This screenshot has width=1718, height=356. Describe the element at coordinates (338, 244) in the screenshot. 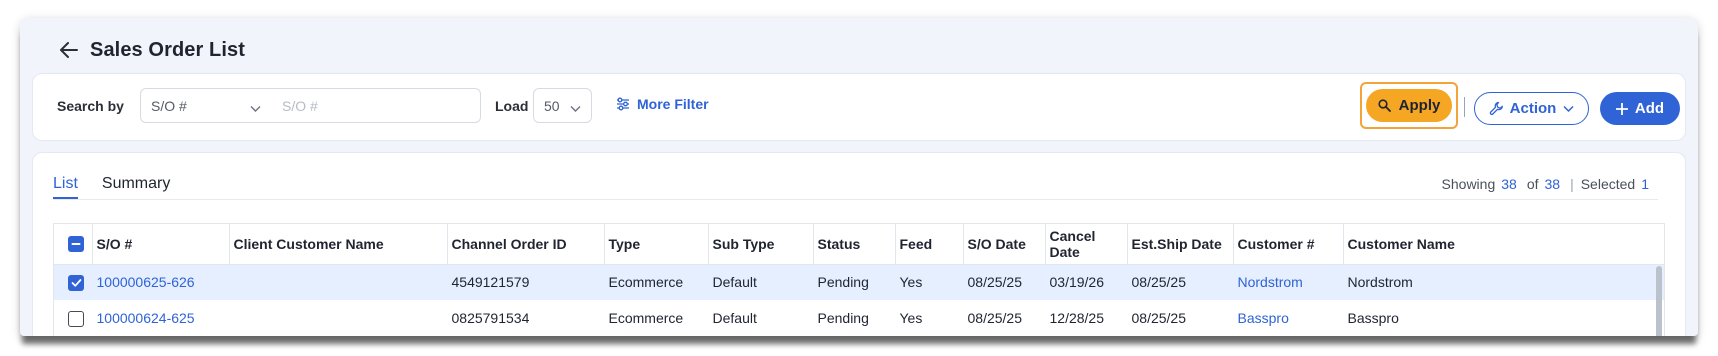

I see `column-header: Client Customer Name` at that location.